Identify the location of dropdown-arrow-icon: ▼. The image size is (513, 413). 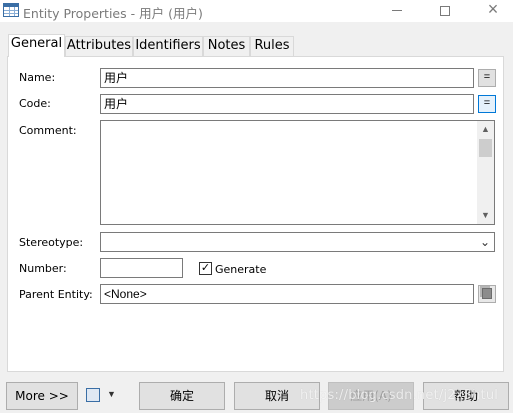
(111, 394).